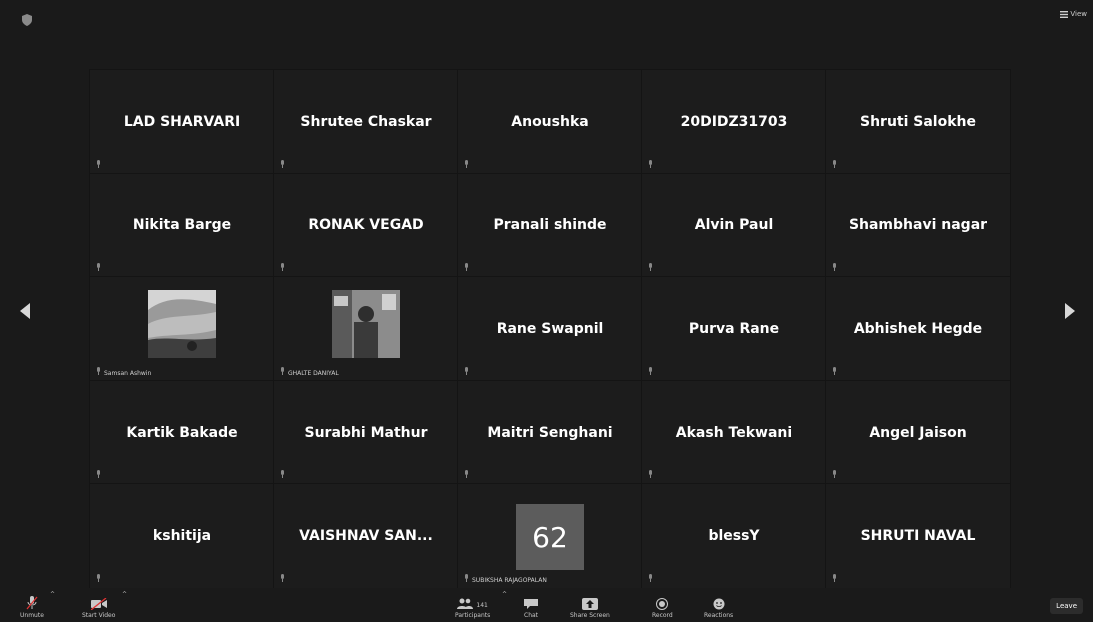  Describe the element at coordinates (482, 605) in the screenshot. I see `participants-count: 141` at that location.